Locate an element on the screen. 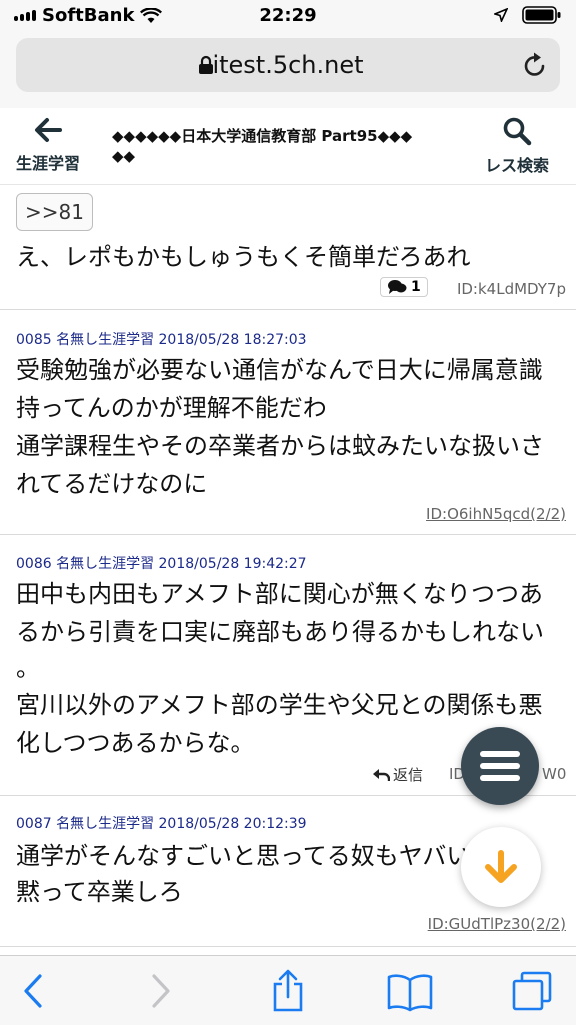  menu-fab-button is located at coordinates (500, 766).